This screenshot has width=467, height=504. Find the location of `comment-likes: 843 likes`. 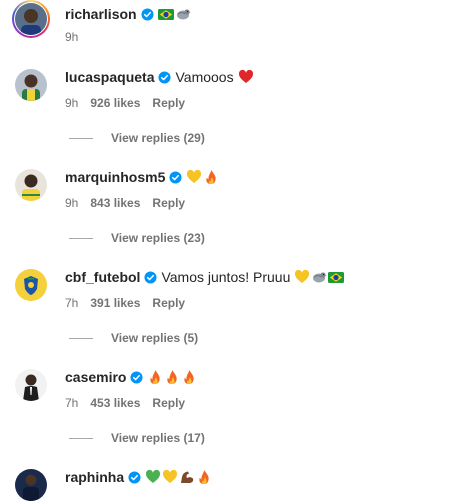

comment-likes: 843 likes is located at coordinates (115, 203).